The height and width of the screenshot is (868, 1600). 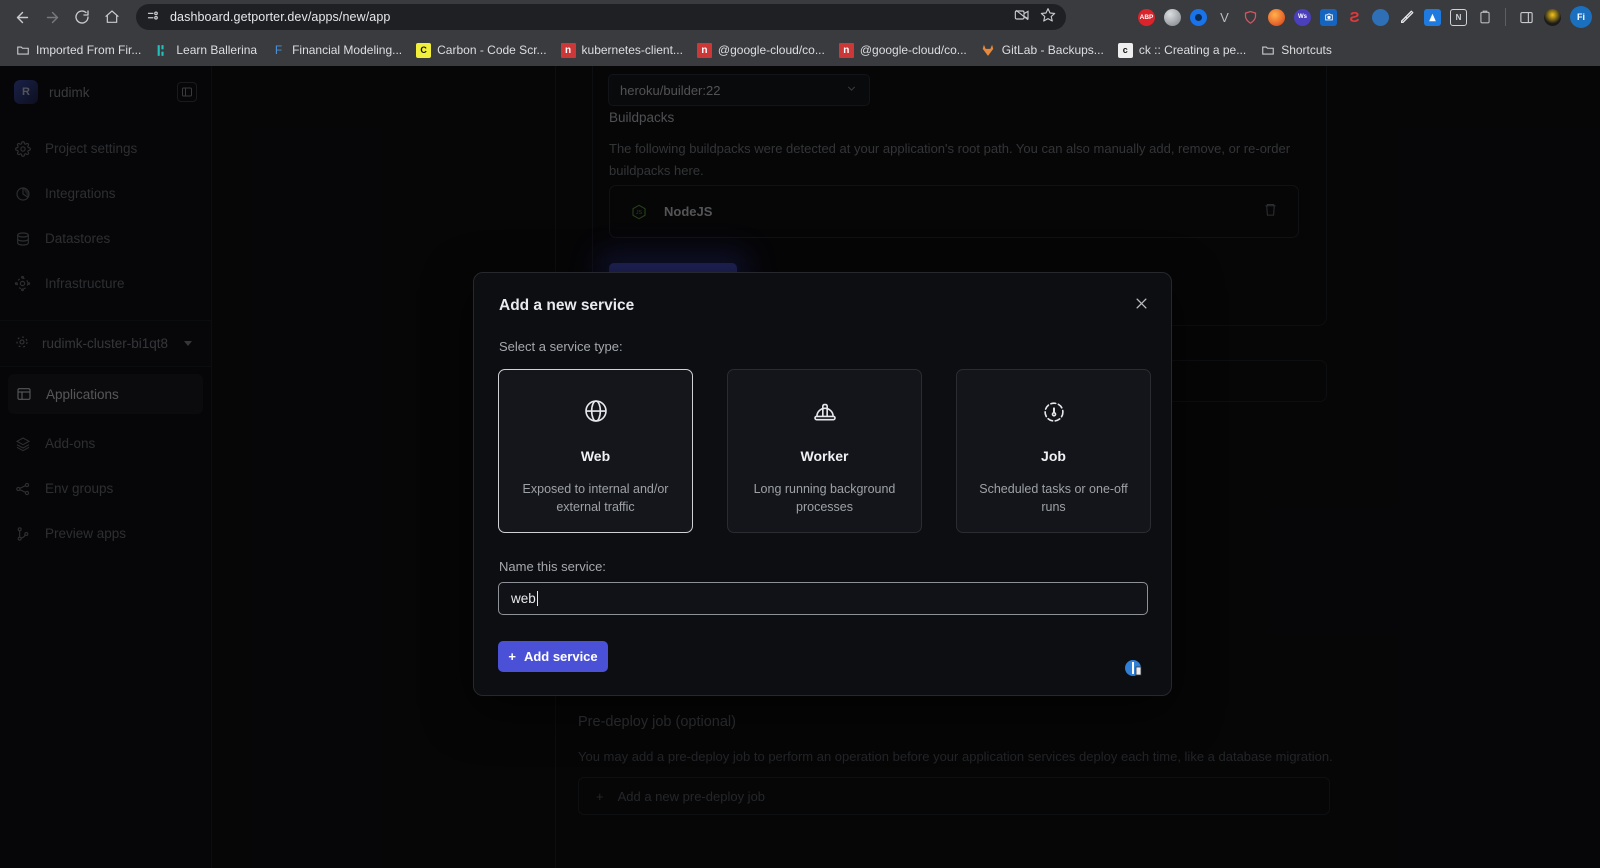 I want to click on app-extension, so click(x=1432, y=17).